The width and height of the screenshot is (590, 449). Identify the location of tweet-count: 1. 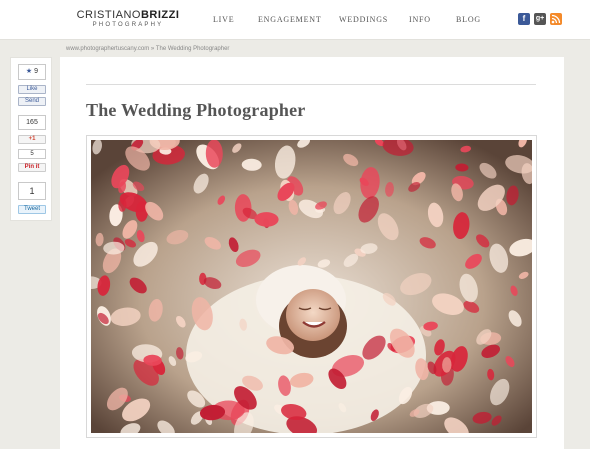
(32, 191).